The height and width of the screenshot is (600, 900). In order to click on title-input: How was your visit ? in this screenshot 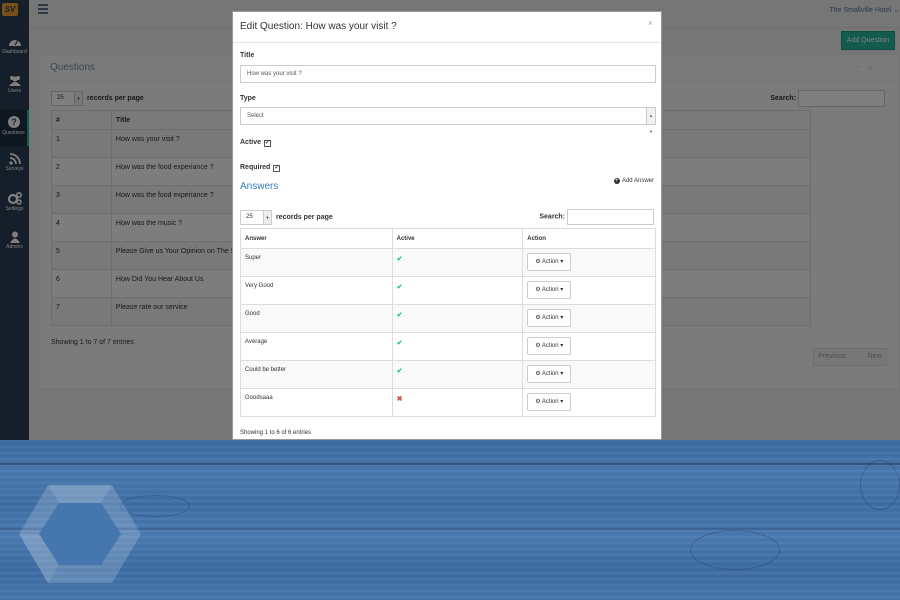, I will do `click(448, 74)`.